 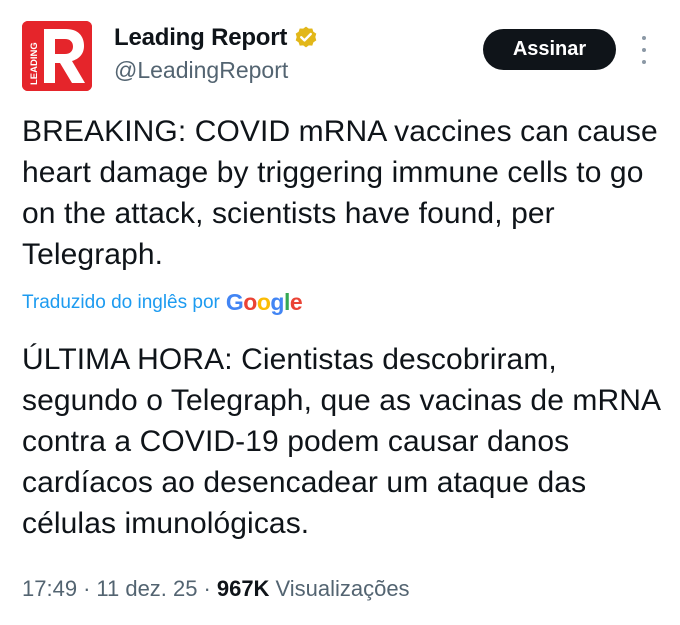 I want to click on more-vertical-icon, so click(x=644, y=50).